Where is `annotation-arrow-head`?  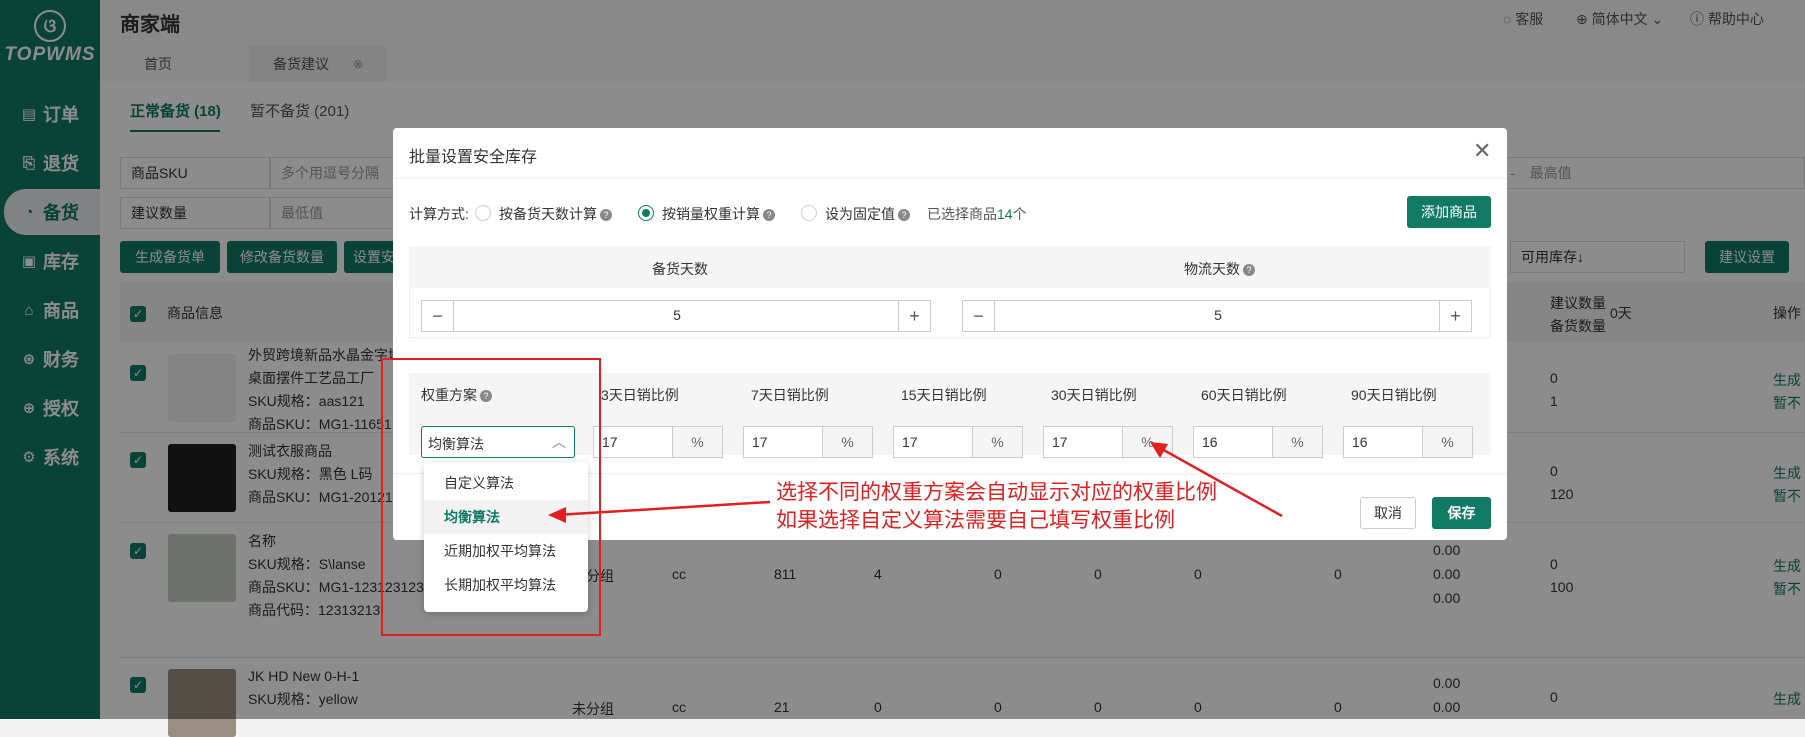
annotation-arrow-head is located at coordinates (557, 515).